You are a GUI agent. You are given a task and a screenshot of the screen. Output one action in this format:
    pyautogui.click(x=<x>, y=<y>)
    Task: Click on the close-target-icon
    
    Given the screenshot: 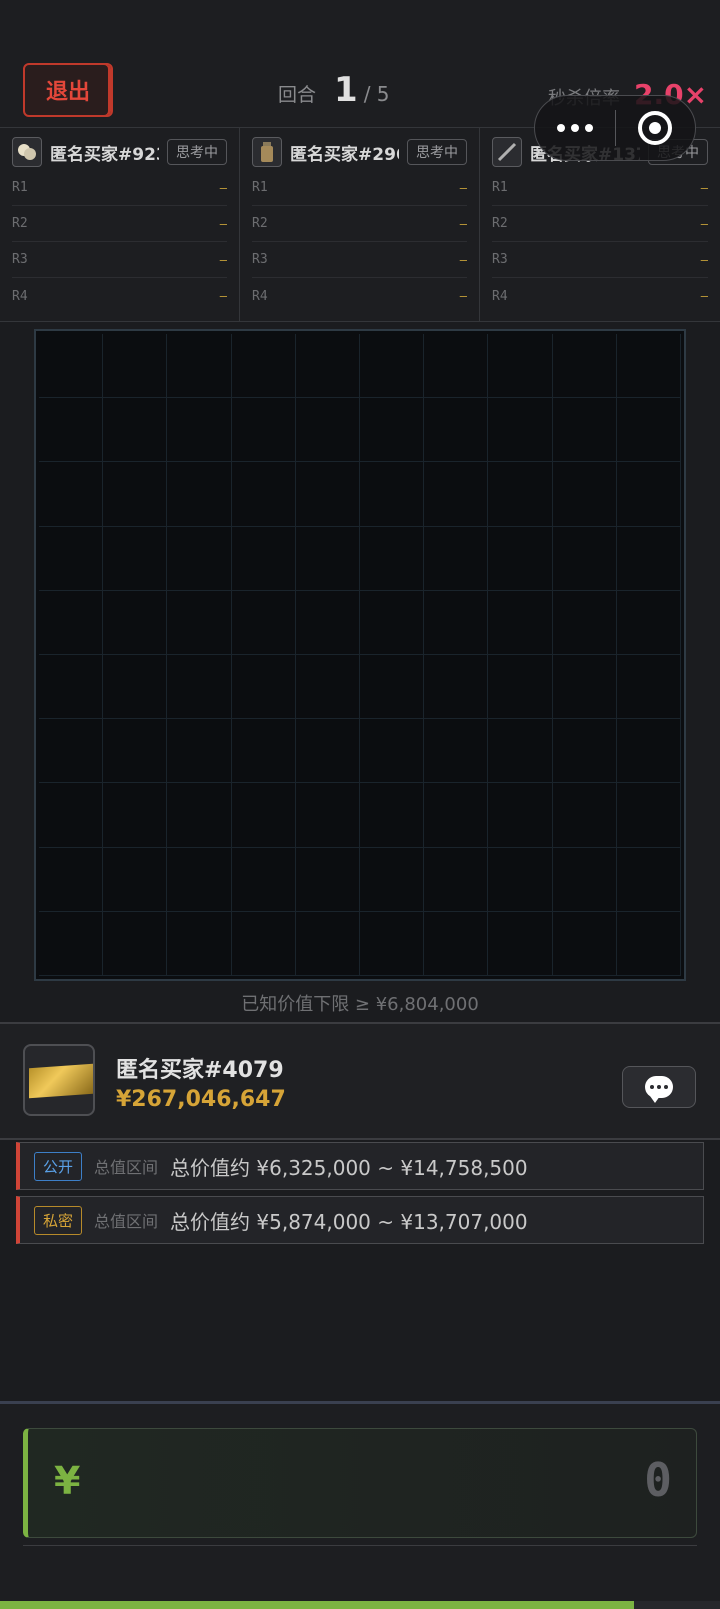 What is the action you would take?
    pyautogui.click(x=656, y=128)
    